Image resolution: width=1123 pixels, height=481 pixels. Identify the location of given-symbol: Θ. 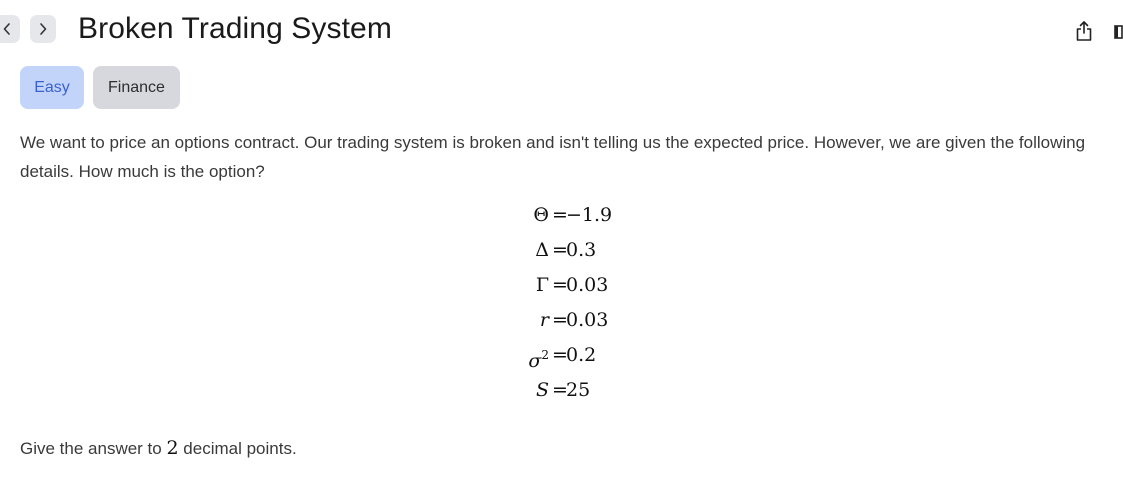
(541, 215).